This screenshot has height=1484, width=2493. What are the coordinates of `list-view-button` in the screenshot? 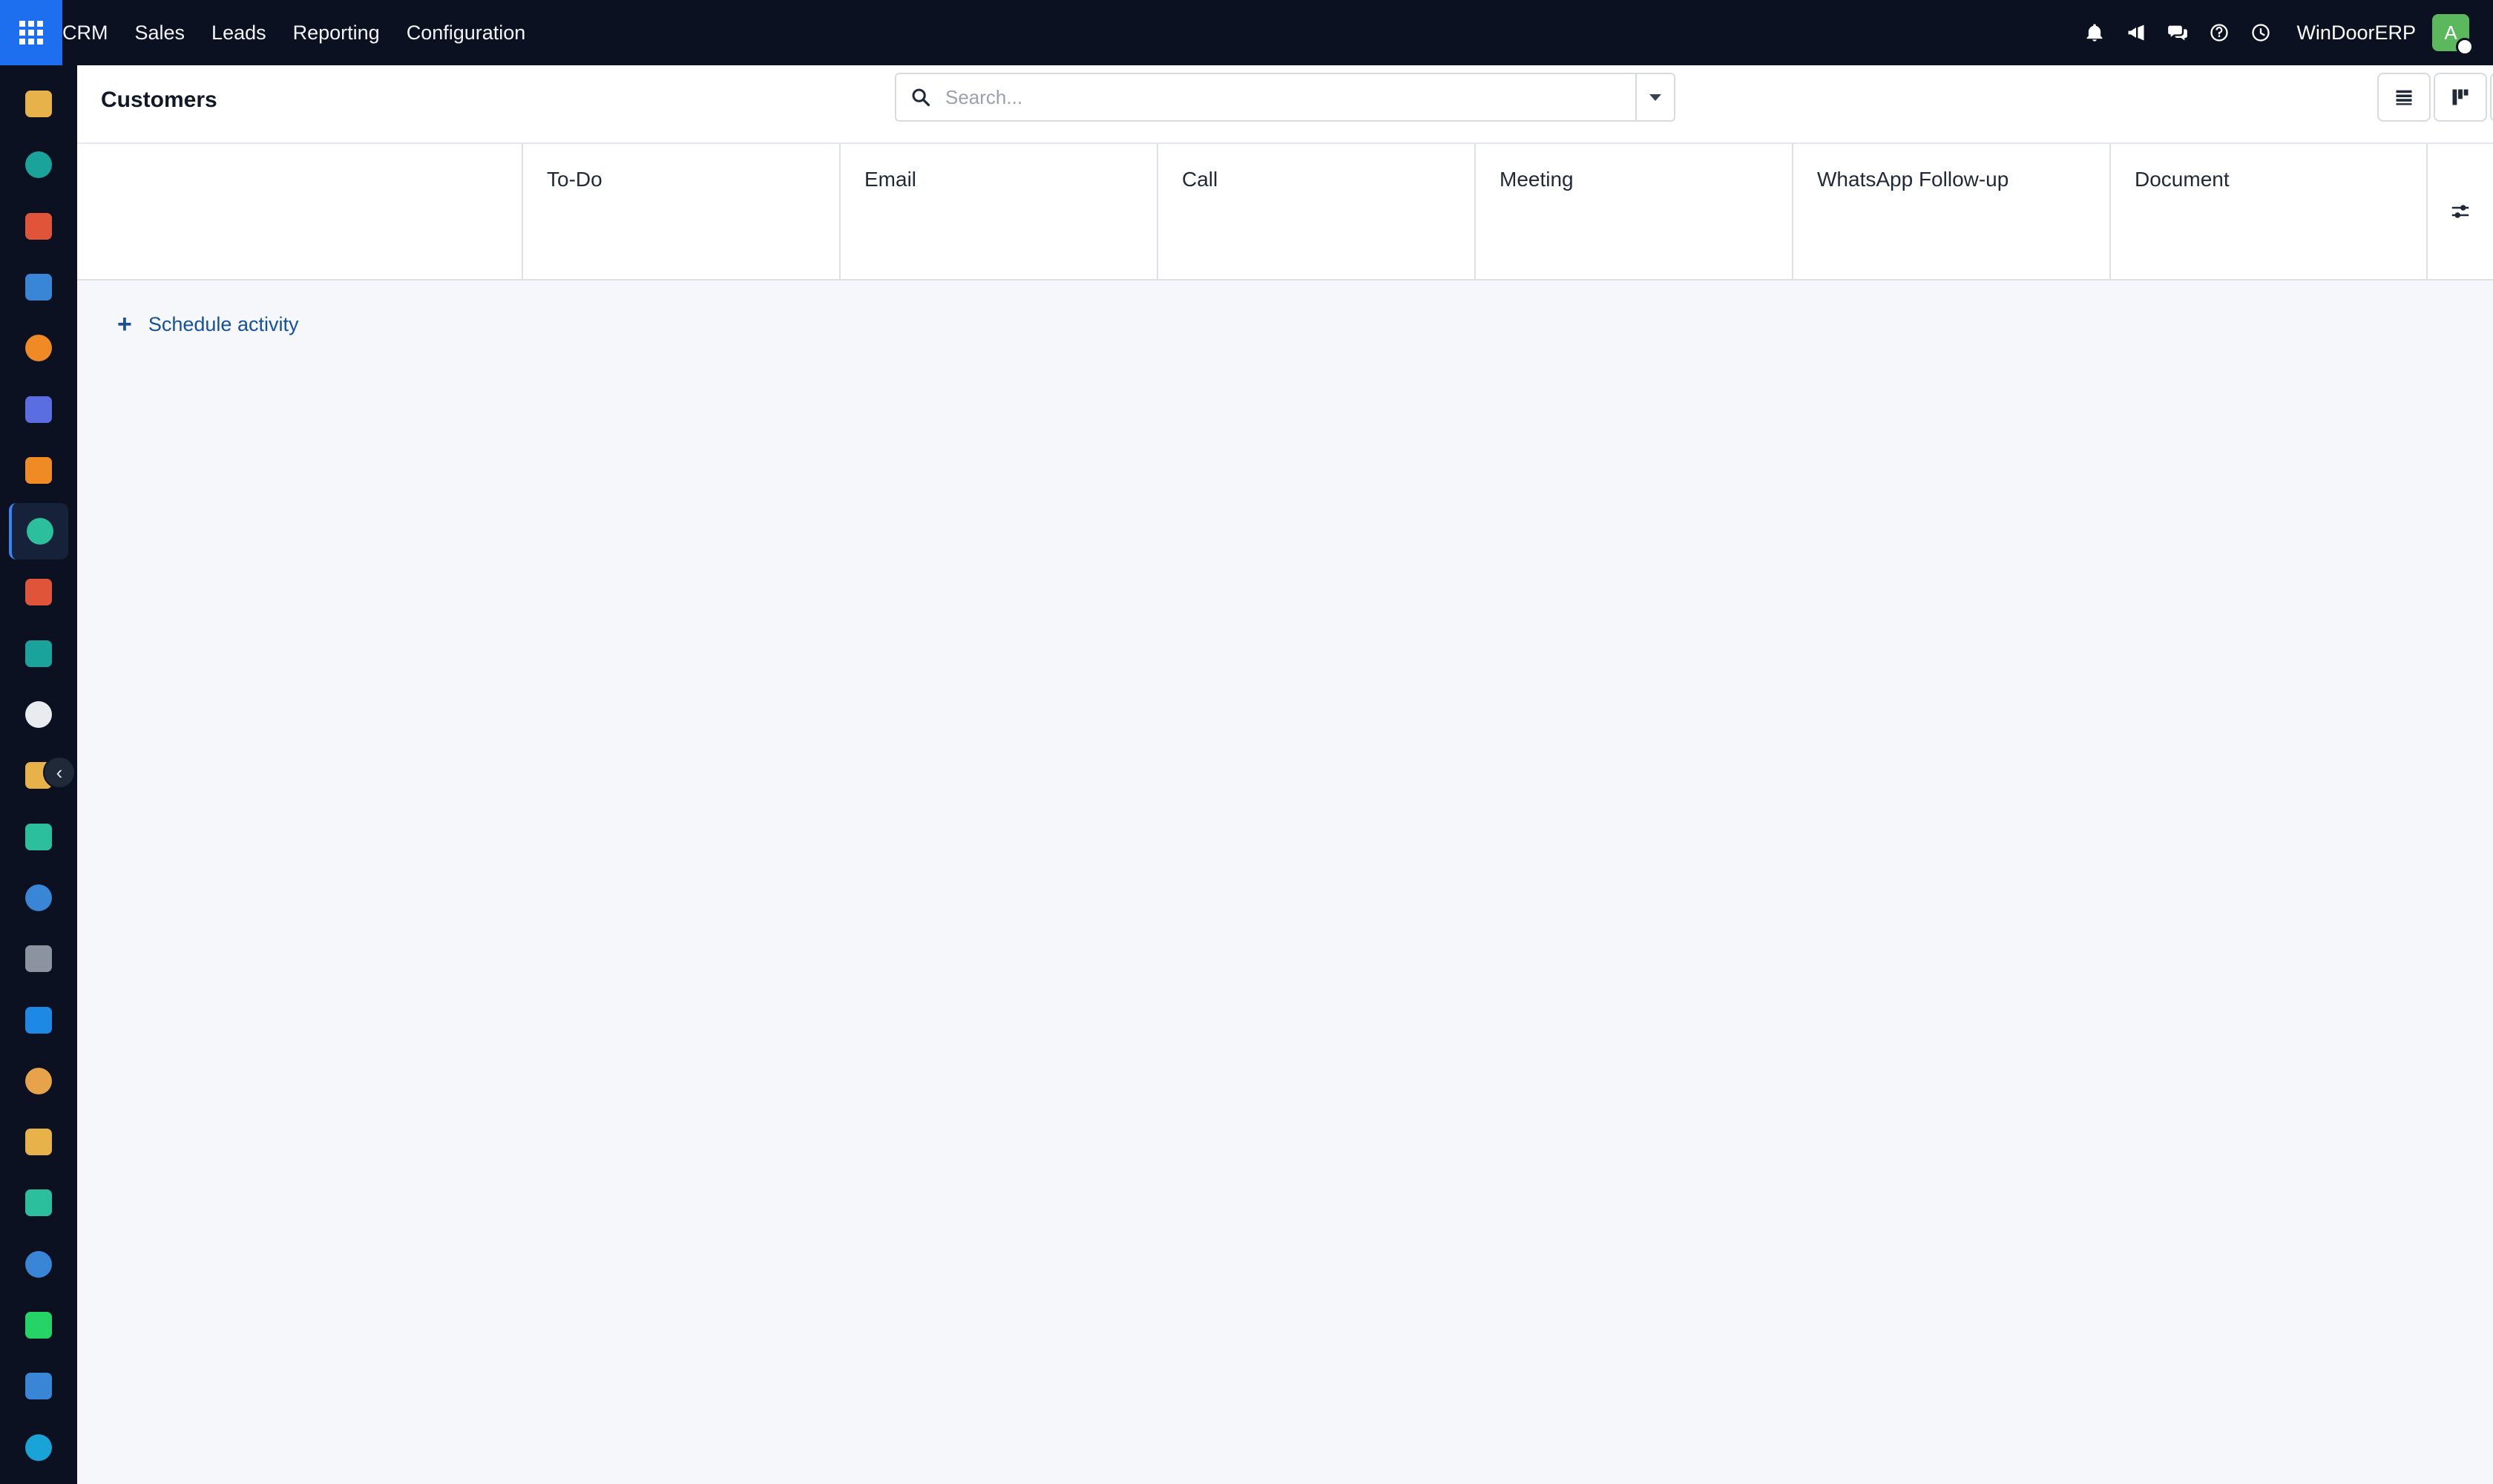 It's located at (2404, 97).